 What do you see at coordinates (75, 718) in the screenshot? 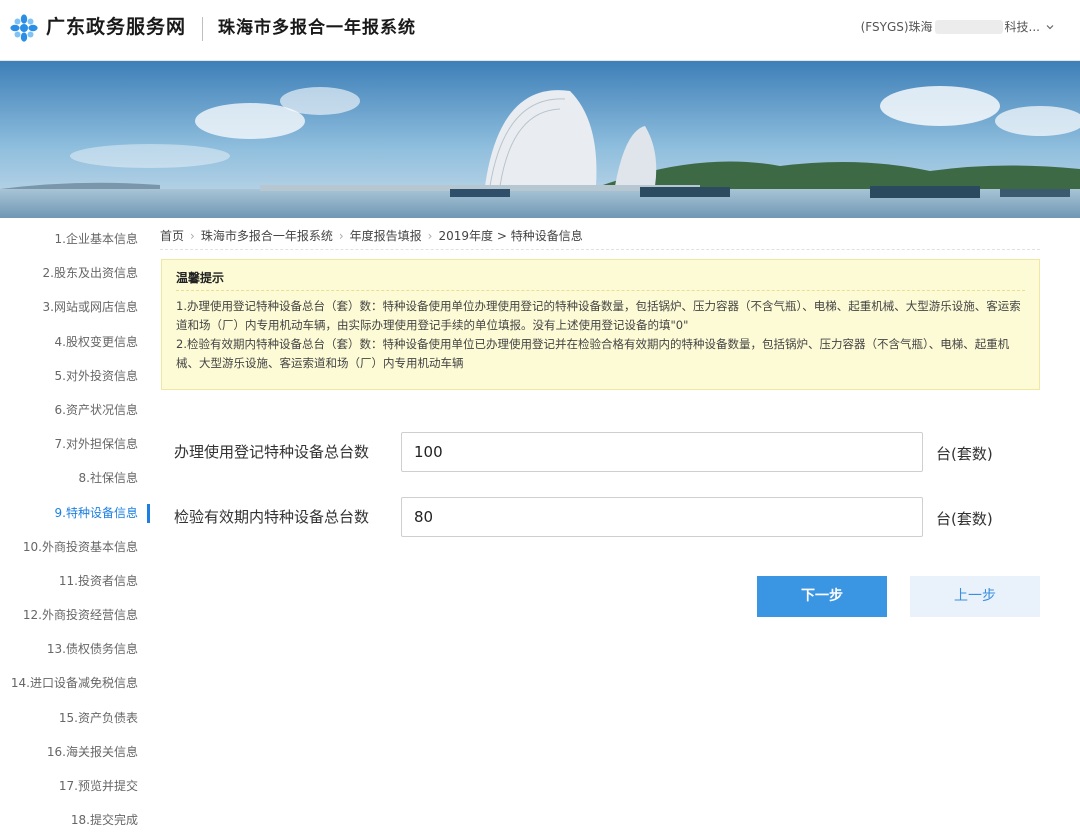
I see `sidebar-item-step-15: 15.资产负债表` at bounding box center [75, 718].